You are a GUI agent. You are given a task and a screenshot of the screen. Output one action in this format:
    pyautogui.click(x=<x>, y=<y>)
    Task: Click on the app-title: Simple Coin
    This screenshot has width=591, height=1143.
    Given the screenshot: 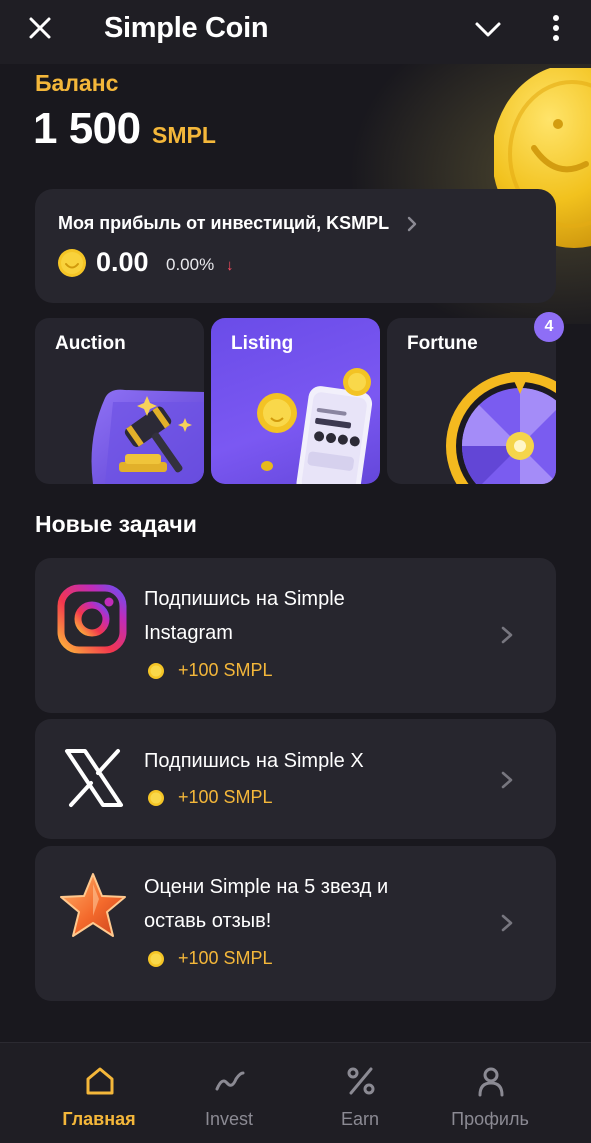 What is the action you would take?
    pyautogui.click(x=186, y=28)
    